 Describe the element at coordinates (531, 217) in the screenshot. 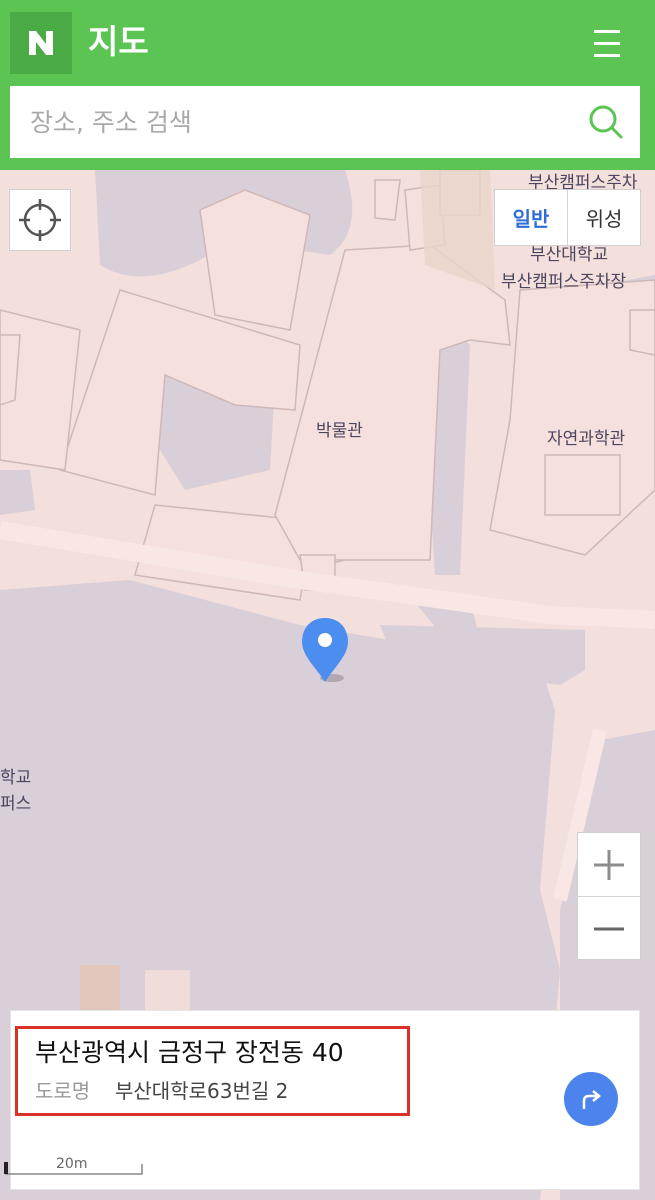

I see `map-type-normal: 일반` at that location.